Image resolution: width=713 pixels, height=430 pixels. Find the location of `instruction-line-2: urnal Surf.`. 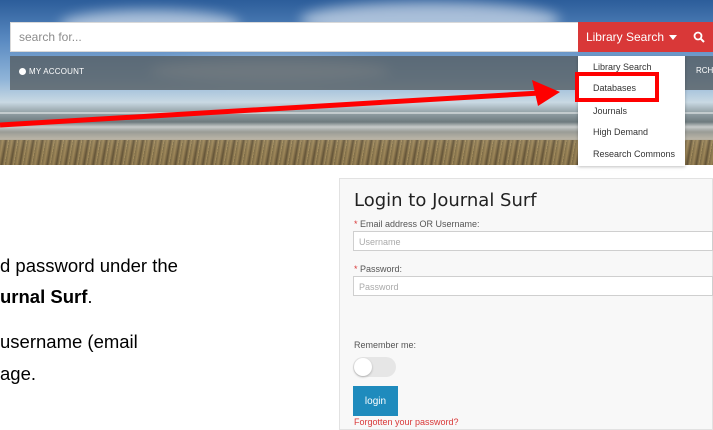

instruction-line-2: urnal Surf. is located at coordinates (46, 297).